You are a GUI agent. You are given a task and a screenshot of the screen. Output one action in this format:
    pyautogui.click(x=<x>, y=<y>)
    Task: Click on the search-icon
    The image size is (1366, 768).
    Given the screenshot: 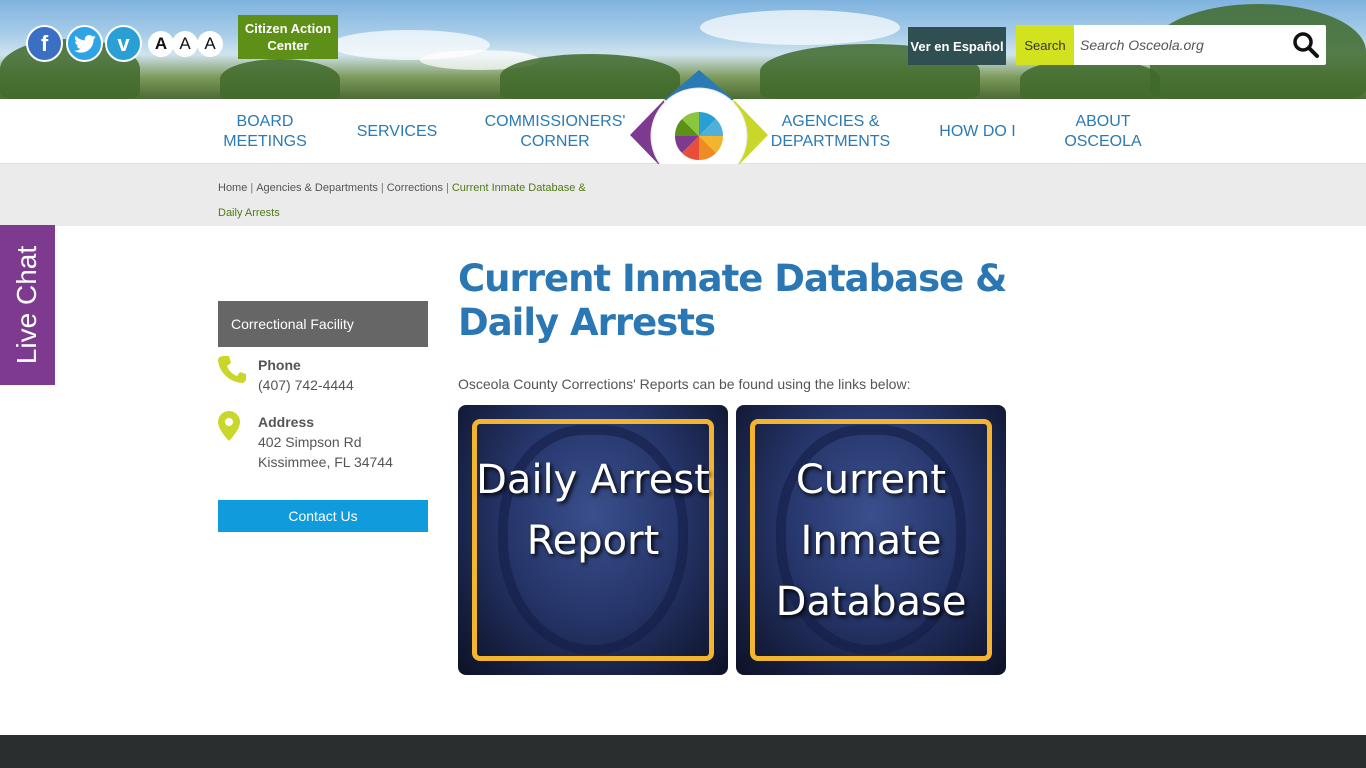 What is the action you would take?
    pyautogui.click(x=1306, y=45)
    